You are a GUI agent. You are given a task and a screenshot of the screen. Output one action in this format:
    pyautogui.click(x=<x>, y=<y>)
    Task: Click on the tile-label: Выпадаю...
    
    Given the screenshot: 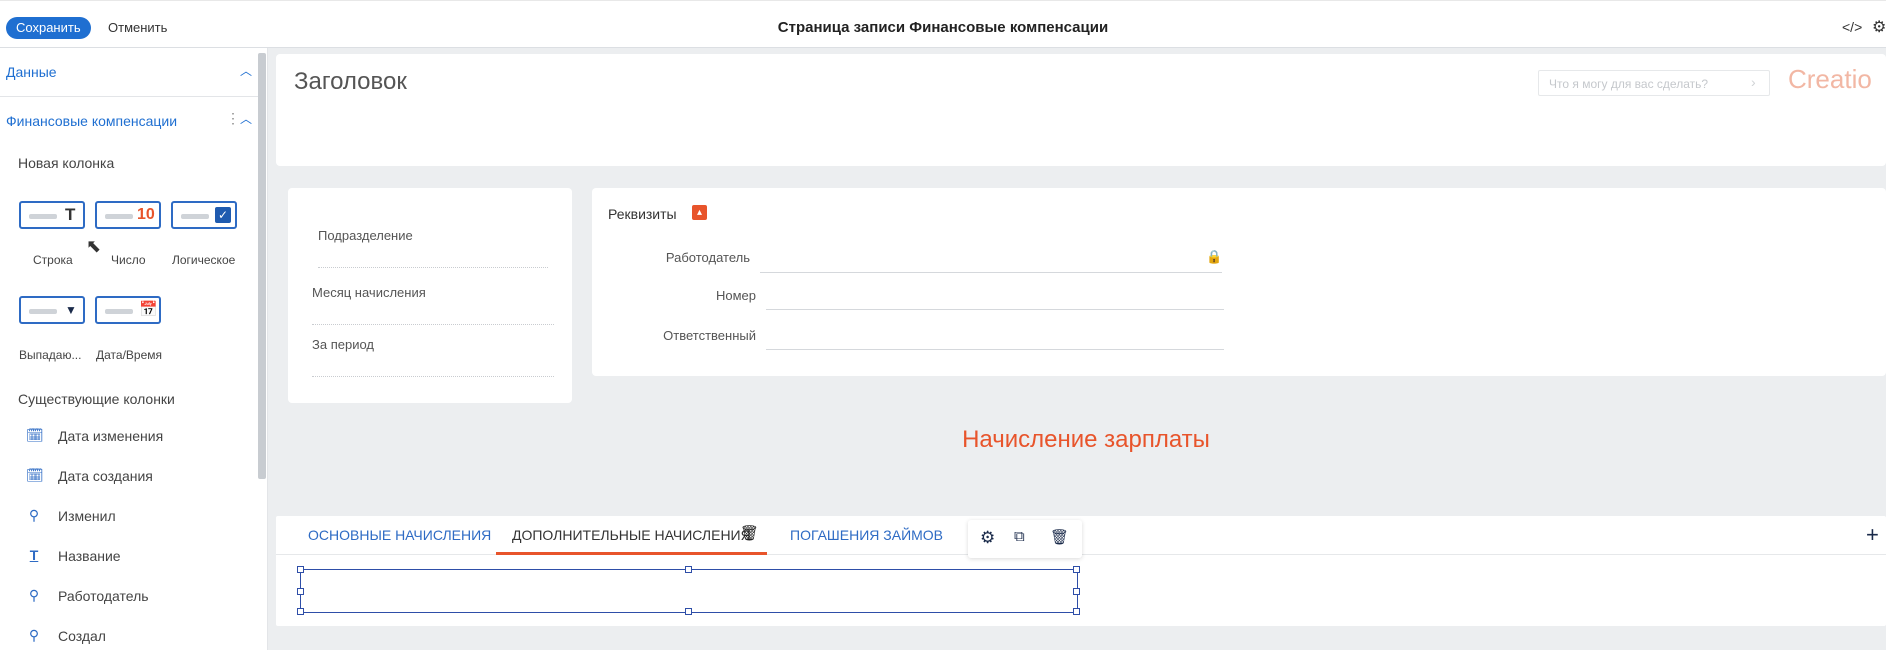 What is the action you would take?
    pyautogui.click(x=50, y=355)
    